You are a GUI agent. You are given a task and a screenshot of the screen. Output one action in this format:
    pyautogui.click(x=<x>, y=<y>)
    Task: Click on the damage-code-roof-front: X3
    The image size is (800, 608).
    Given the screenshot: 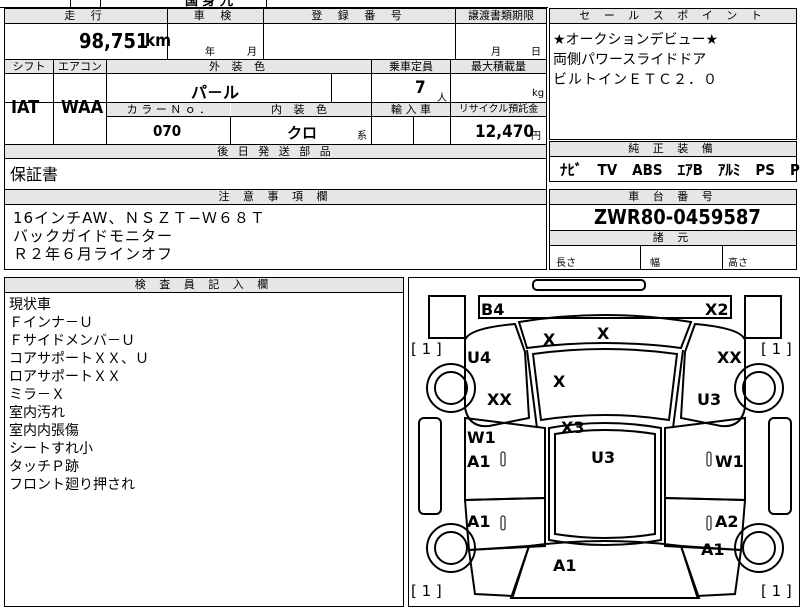 What is the action you would take?
    pyautogui.click(x=573, y=427)
    